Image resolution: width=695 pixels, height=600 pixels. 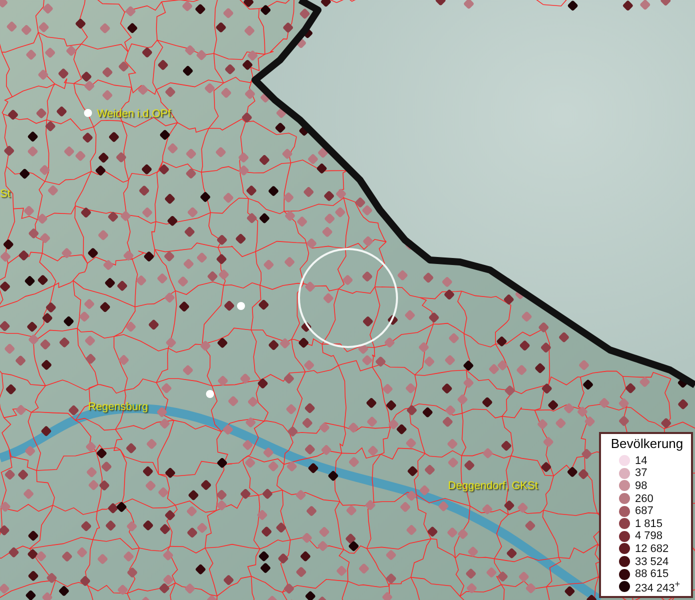 What do you see at coordinates (652, 574) in the screenshot?
I see `legend-label: 88 615` at bounding box center [652, 574].